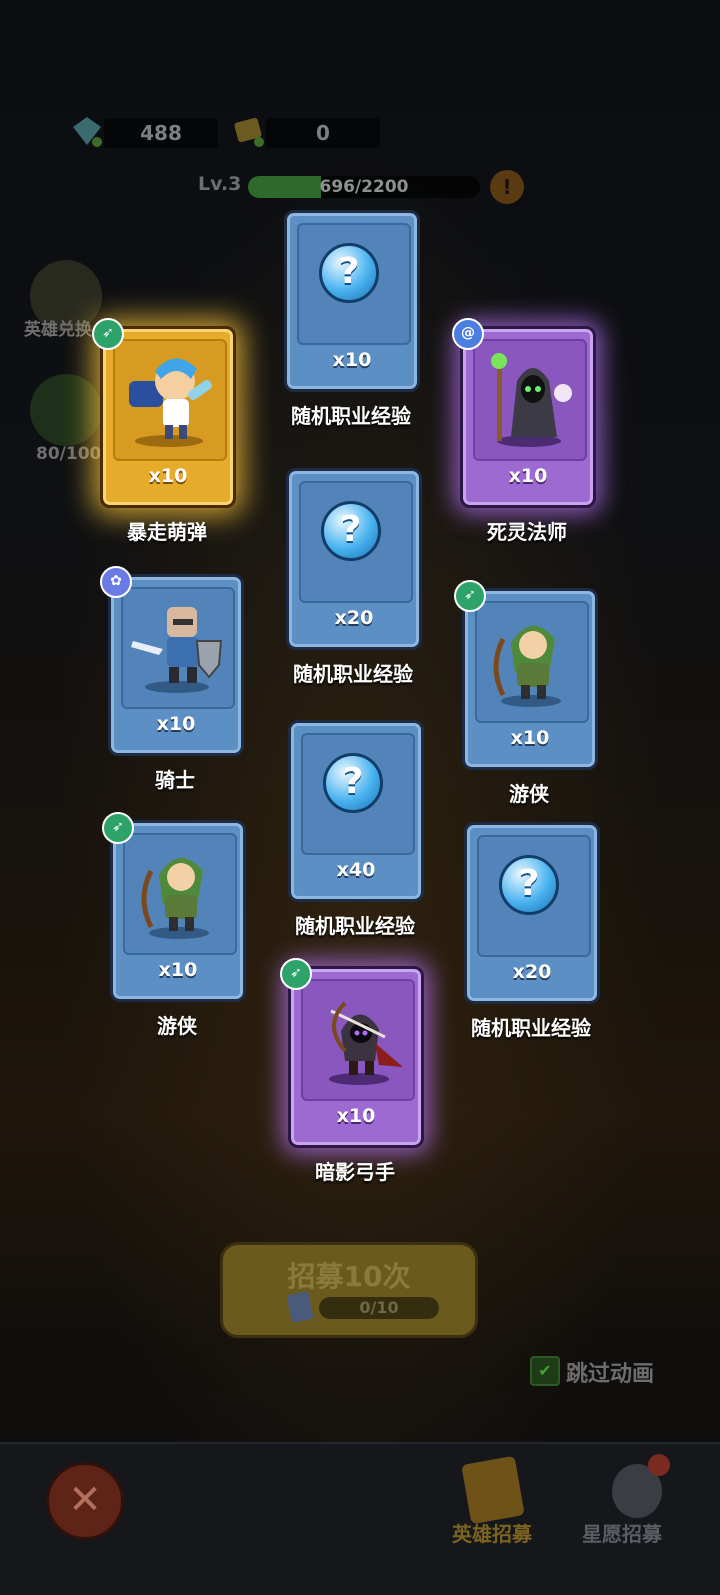 The height and width of the screenshot is (1595, 720). I want to click on recruit-label: 招募10次, so click(349, 1276).